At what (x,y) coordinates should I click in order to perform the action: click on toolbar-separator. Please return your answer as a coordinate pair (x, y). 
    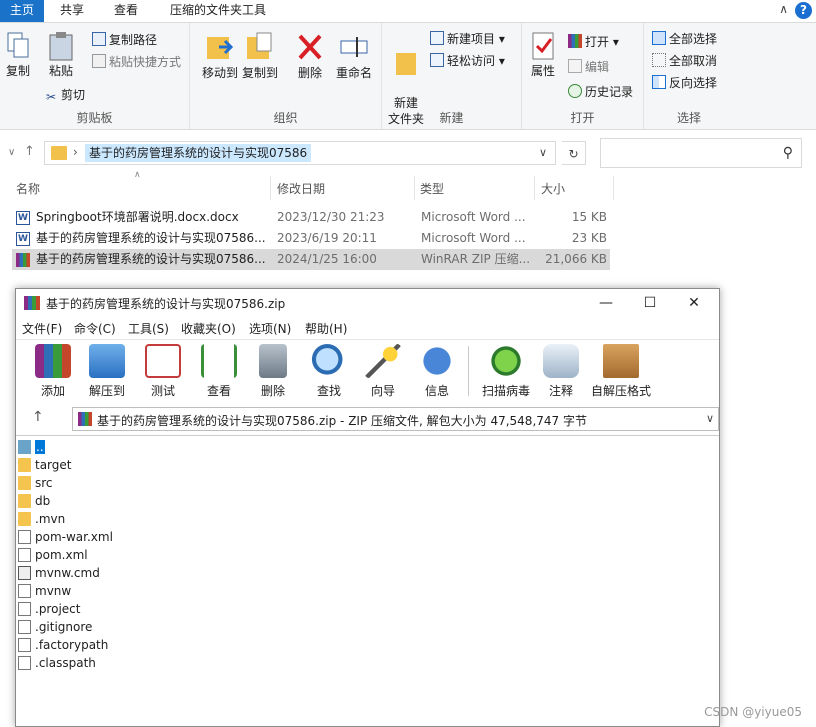
    Looking at the image, I should click on (468, 371).